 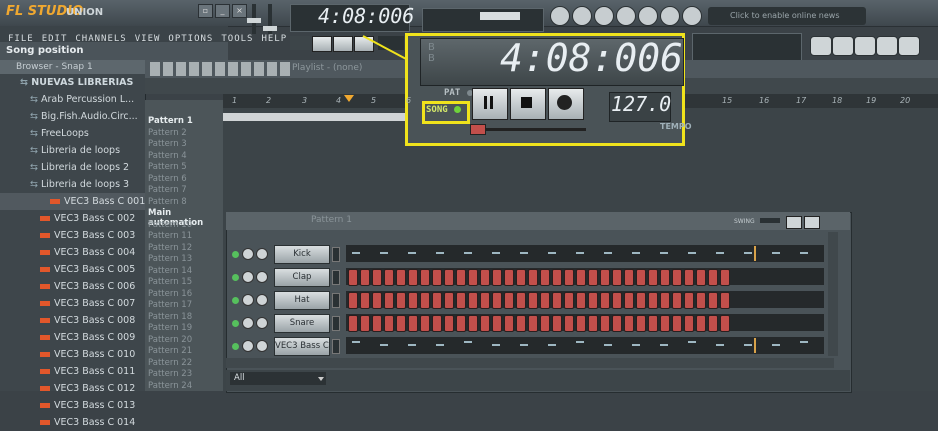 I want to click on browser-item: ⇆ Libreria de loops 2, so click(x=72, y=167).